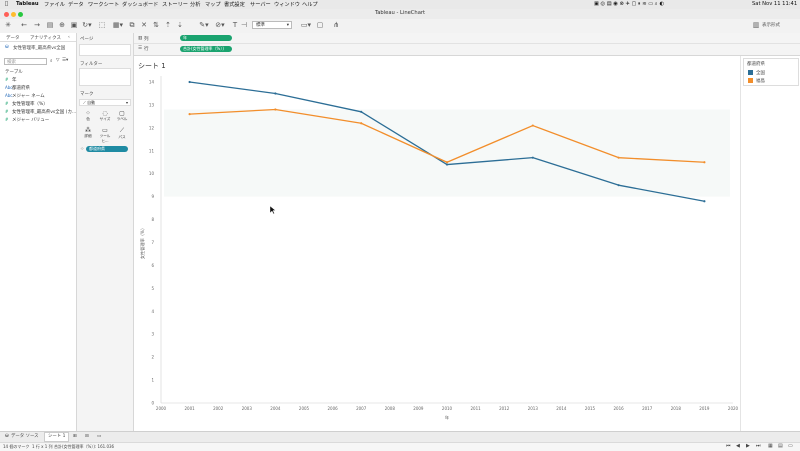 The width and height of the screenshot is (800, 451). Describe the element at coordinates (771, 72) in the screenshot. I see `color-legend: 都道府県 全国 福島` at that location.